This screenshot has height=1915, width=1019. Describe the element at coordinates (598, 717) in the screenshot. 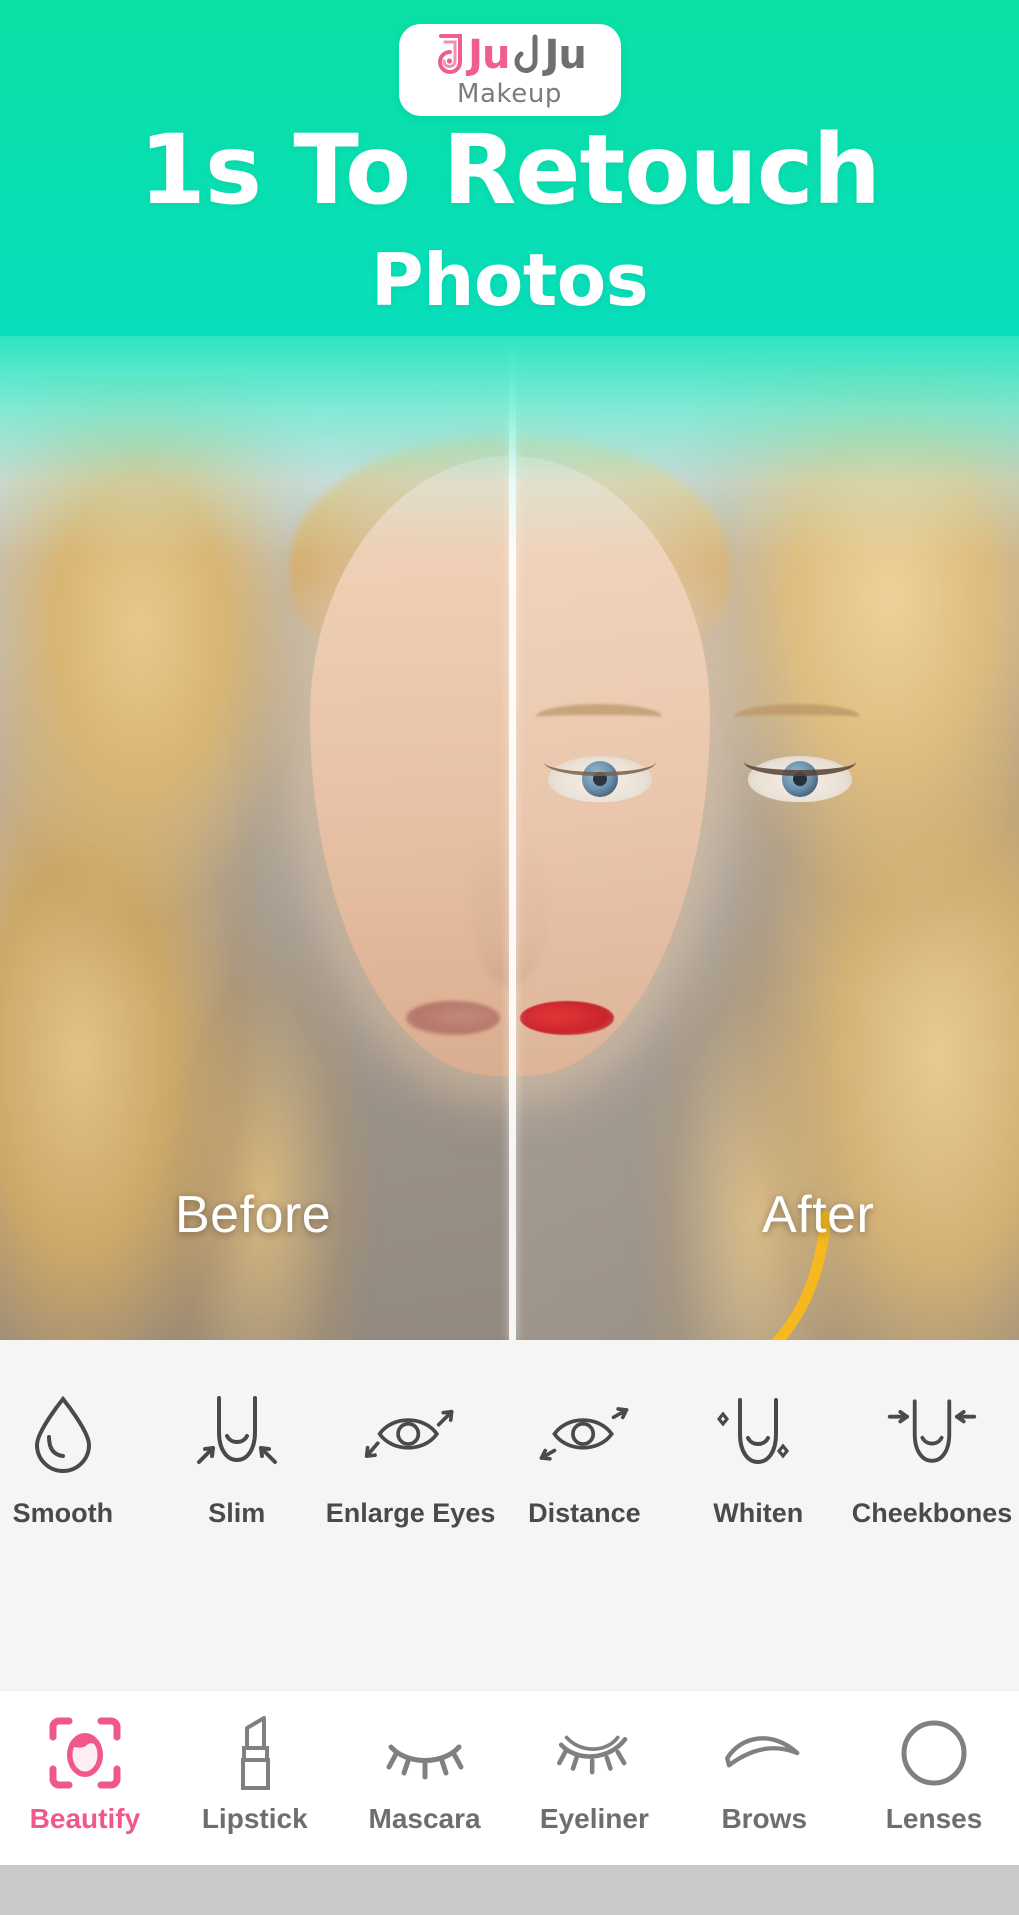

I see `eyebrow-left` at that location.